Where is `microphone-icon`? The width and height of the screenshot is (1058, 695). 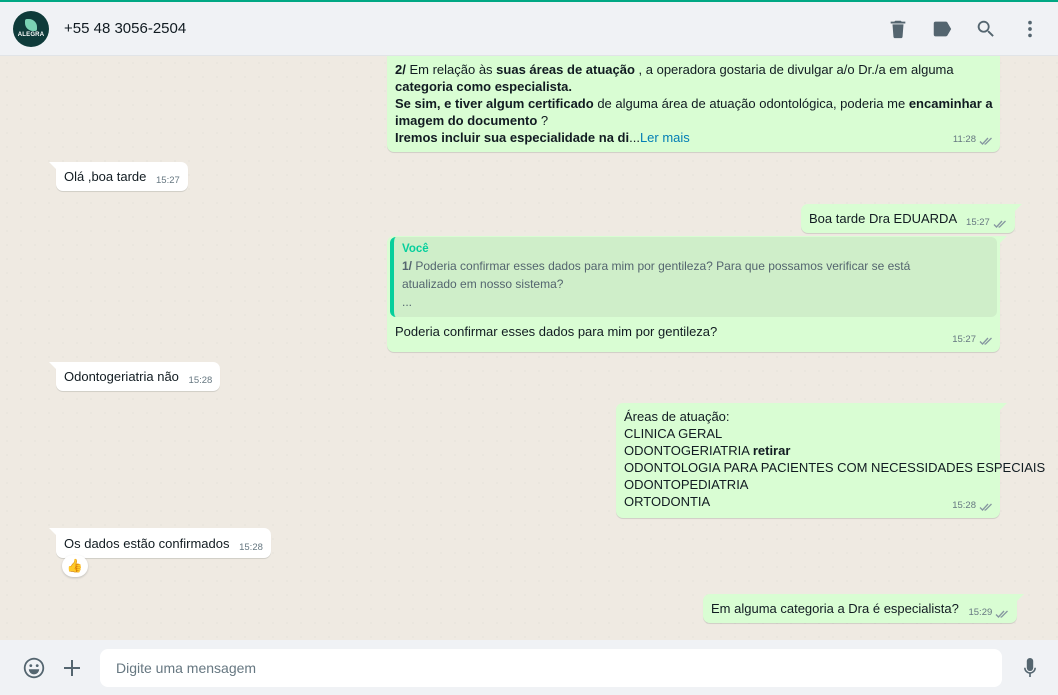
microphone-icon is located at coordinates (1030, 668).